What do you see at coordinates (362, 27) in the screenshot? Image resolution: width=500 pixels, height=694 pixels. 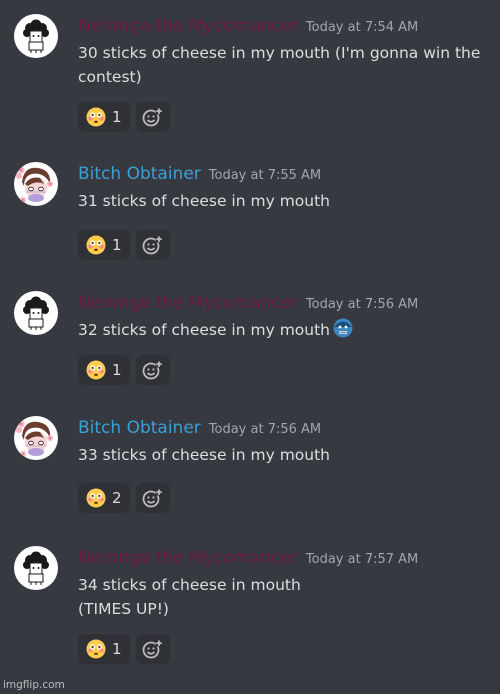 I see `timestamp: Today at 7:54 AM` at bounding box center [362, 27].